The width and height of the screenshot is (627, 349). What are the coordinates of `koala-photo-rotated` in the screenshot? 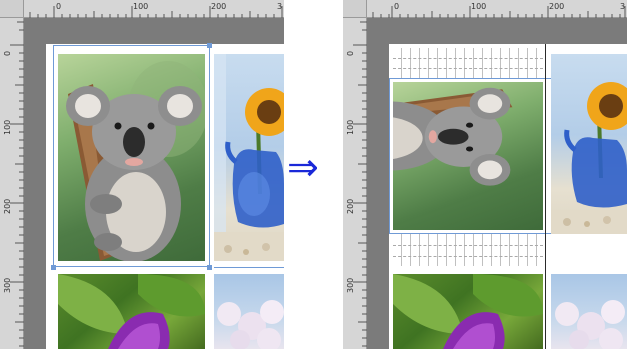 It's located at (468, 156).